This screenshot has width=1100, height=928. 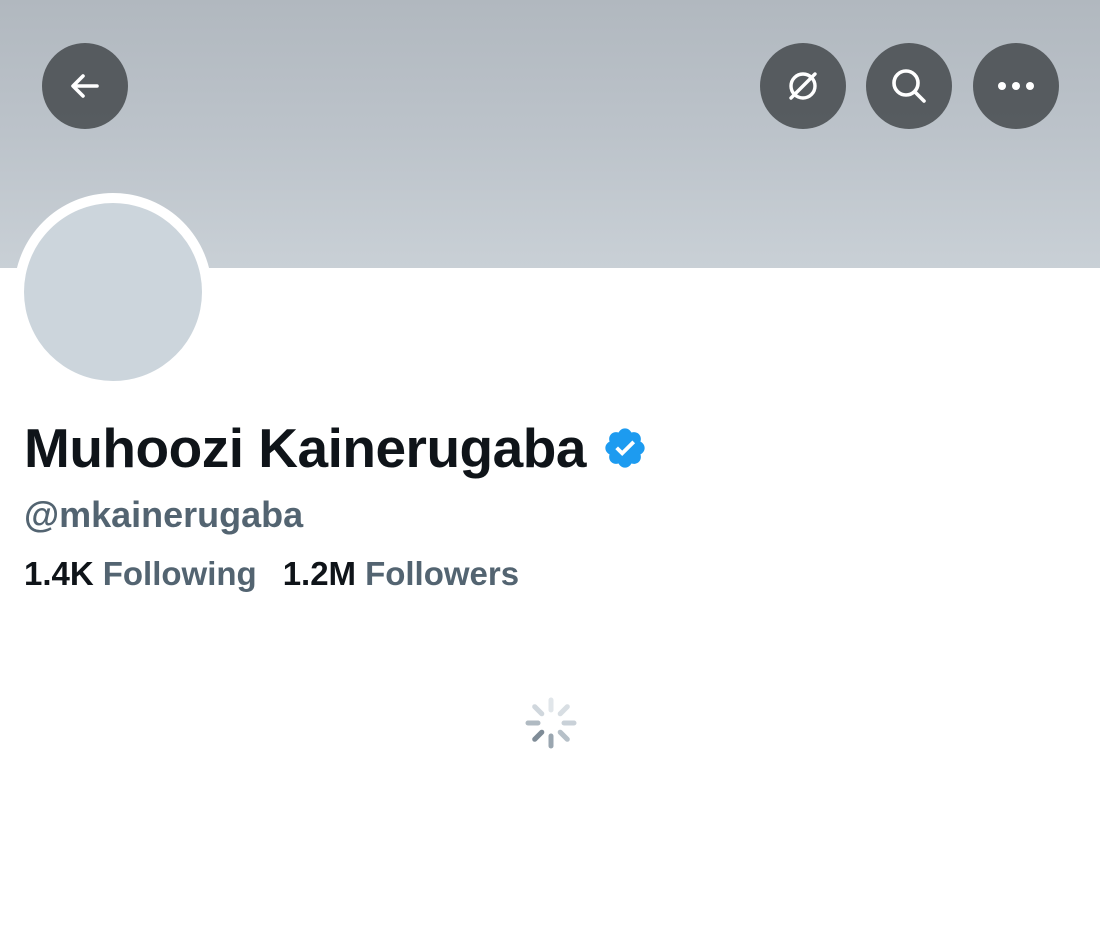 I want to click on followers-label: Followers, so click(x=442, y=573).